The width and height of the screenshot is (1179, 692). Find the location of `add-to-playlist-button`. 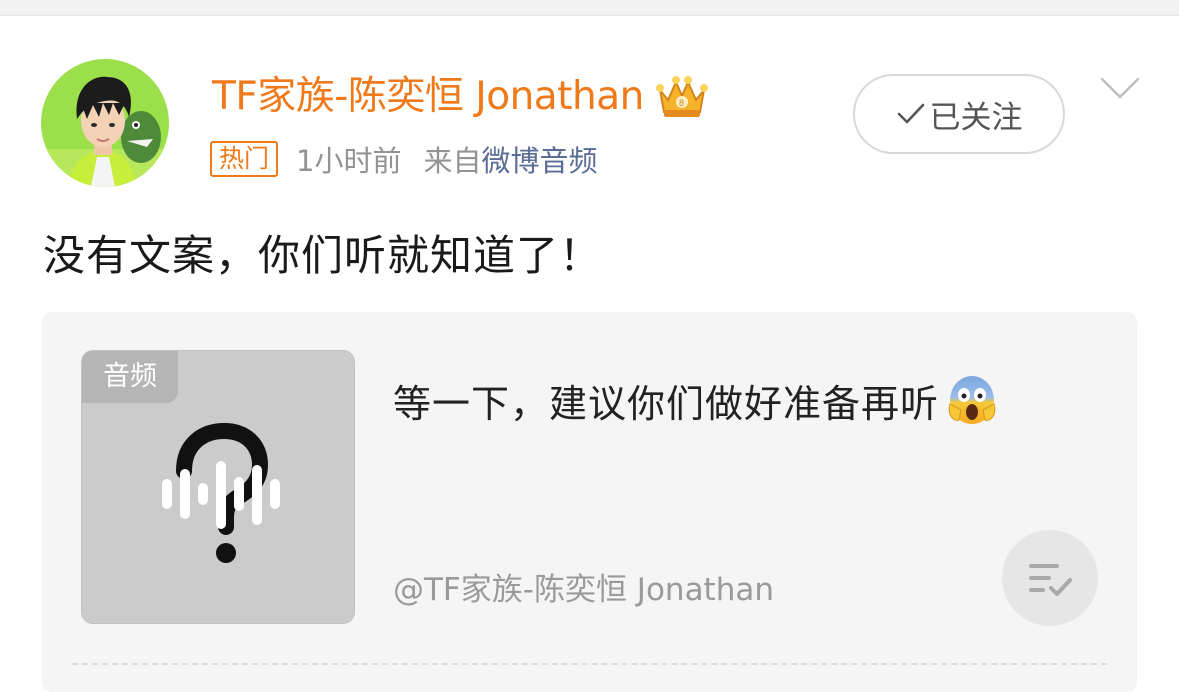

add-to-playlist-button is located at coordinates (1050, 578).